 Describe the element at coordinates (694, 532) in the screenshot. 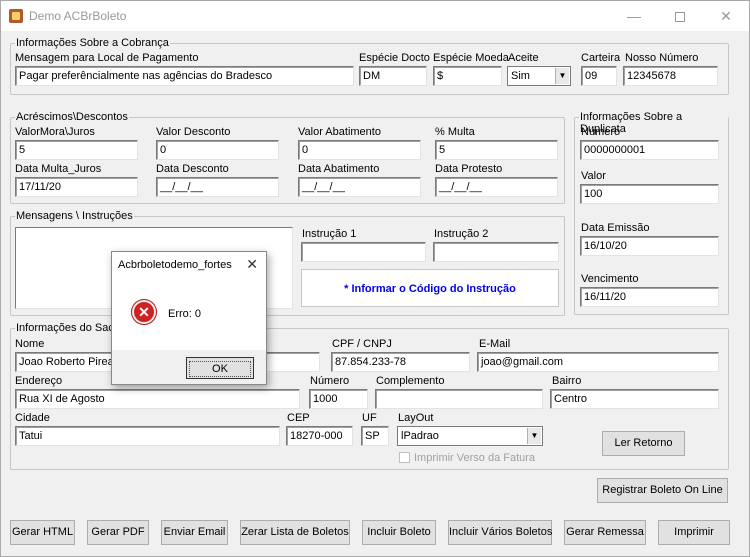

I see `imprimir-button: Imprimir` at that location.